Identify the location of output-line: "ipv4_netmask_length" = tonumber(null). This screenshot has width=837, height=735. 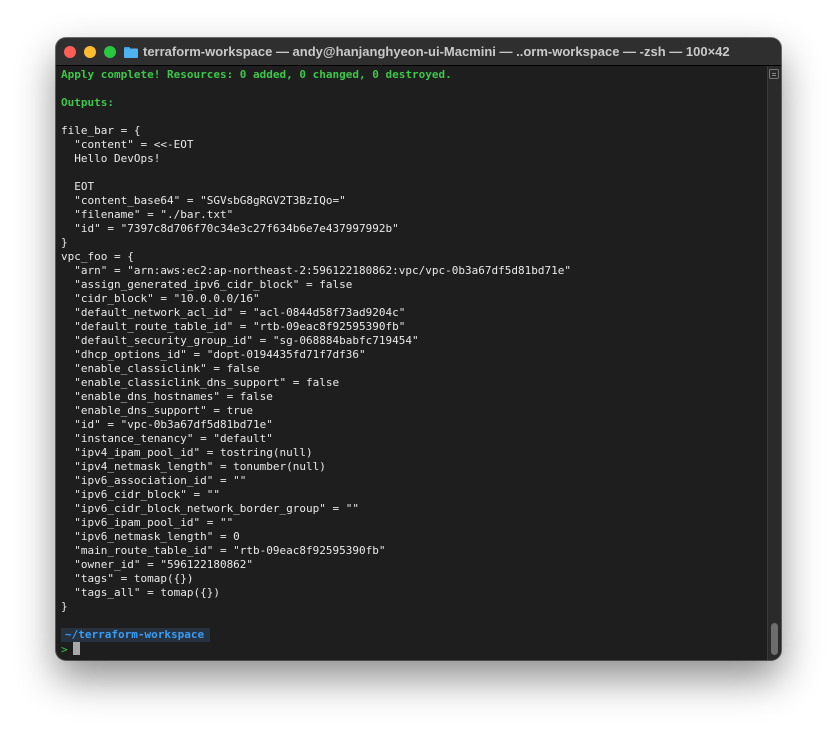
(193, 466).